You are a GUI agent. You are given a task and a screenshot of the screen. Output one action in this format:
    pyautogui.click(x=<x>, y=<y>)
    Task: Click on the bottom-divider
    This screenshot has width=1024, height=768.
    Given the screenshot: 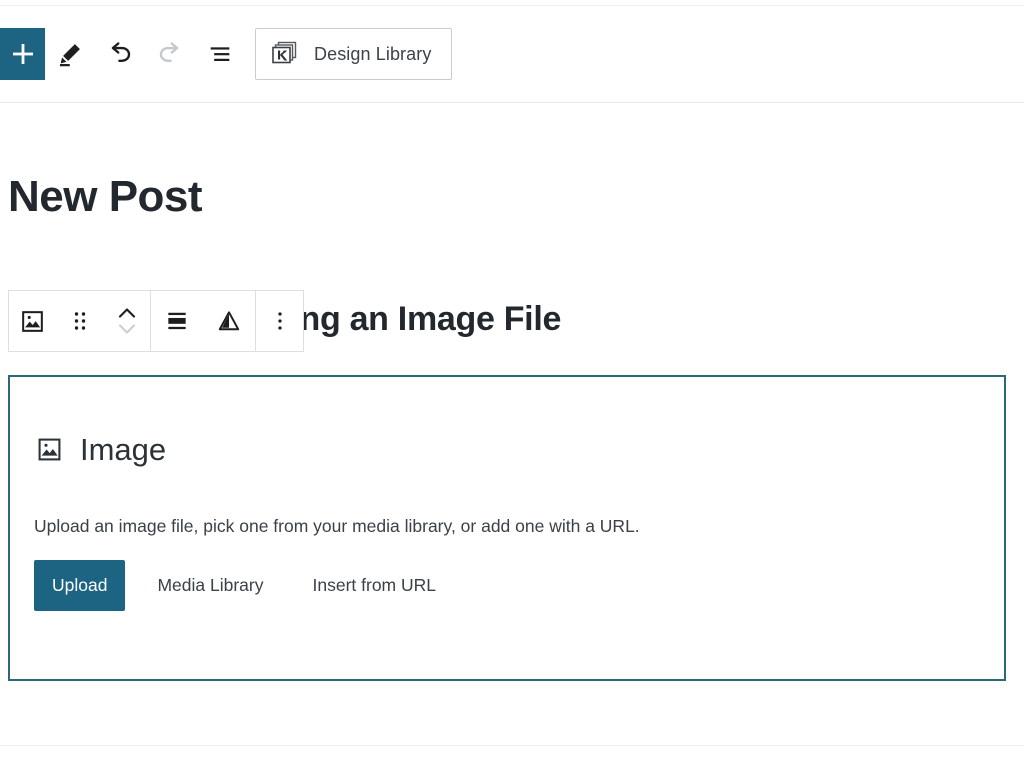 What is the action you would take?
    pyautogui.click(x=512, y=745)
    